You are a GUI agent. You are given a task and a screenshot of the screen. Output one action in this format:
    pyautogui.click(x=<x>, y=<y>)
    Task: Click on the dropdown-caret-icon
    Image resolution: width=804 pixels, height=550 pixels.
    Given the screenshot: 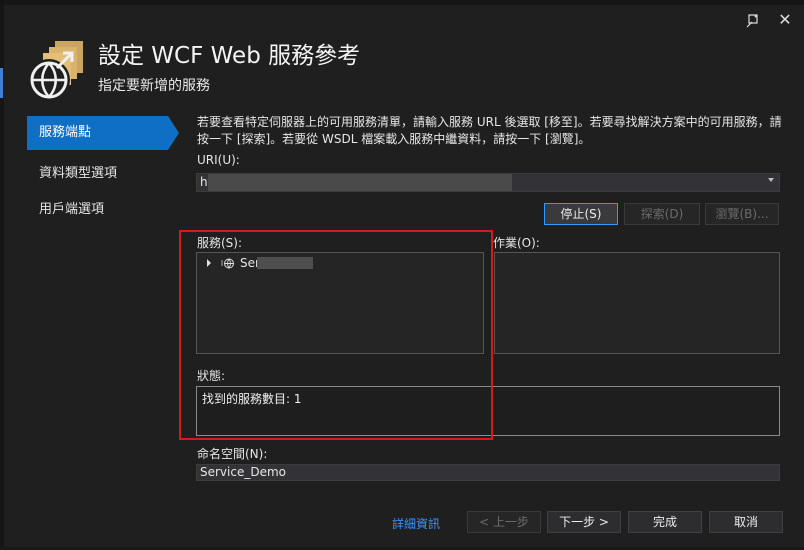 What is the action you would take?
    pyautogui.click(x=771, y=180)
    